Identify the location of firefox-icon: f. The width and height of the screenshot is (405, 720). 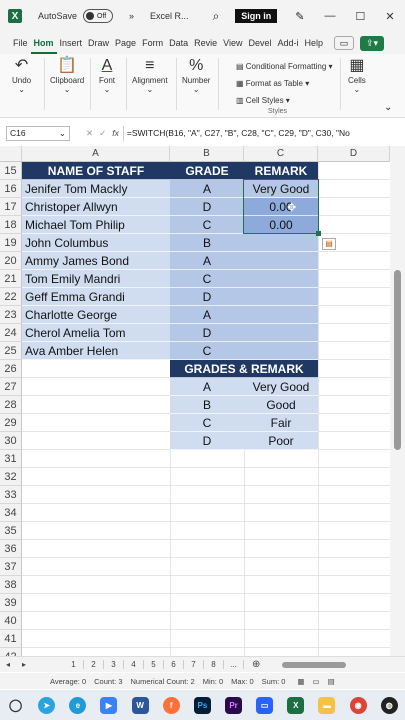
(171, 705).